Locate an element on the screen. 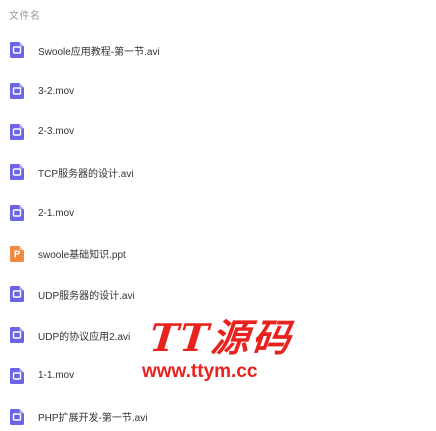 This screenshot has width=436, height=431. file-name: 1-1.mov is located at coordinates (56, 376).